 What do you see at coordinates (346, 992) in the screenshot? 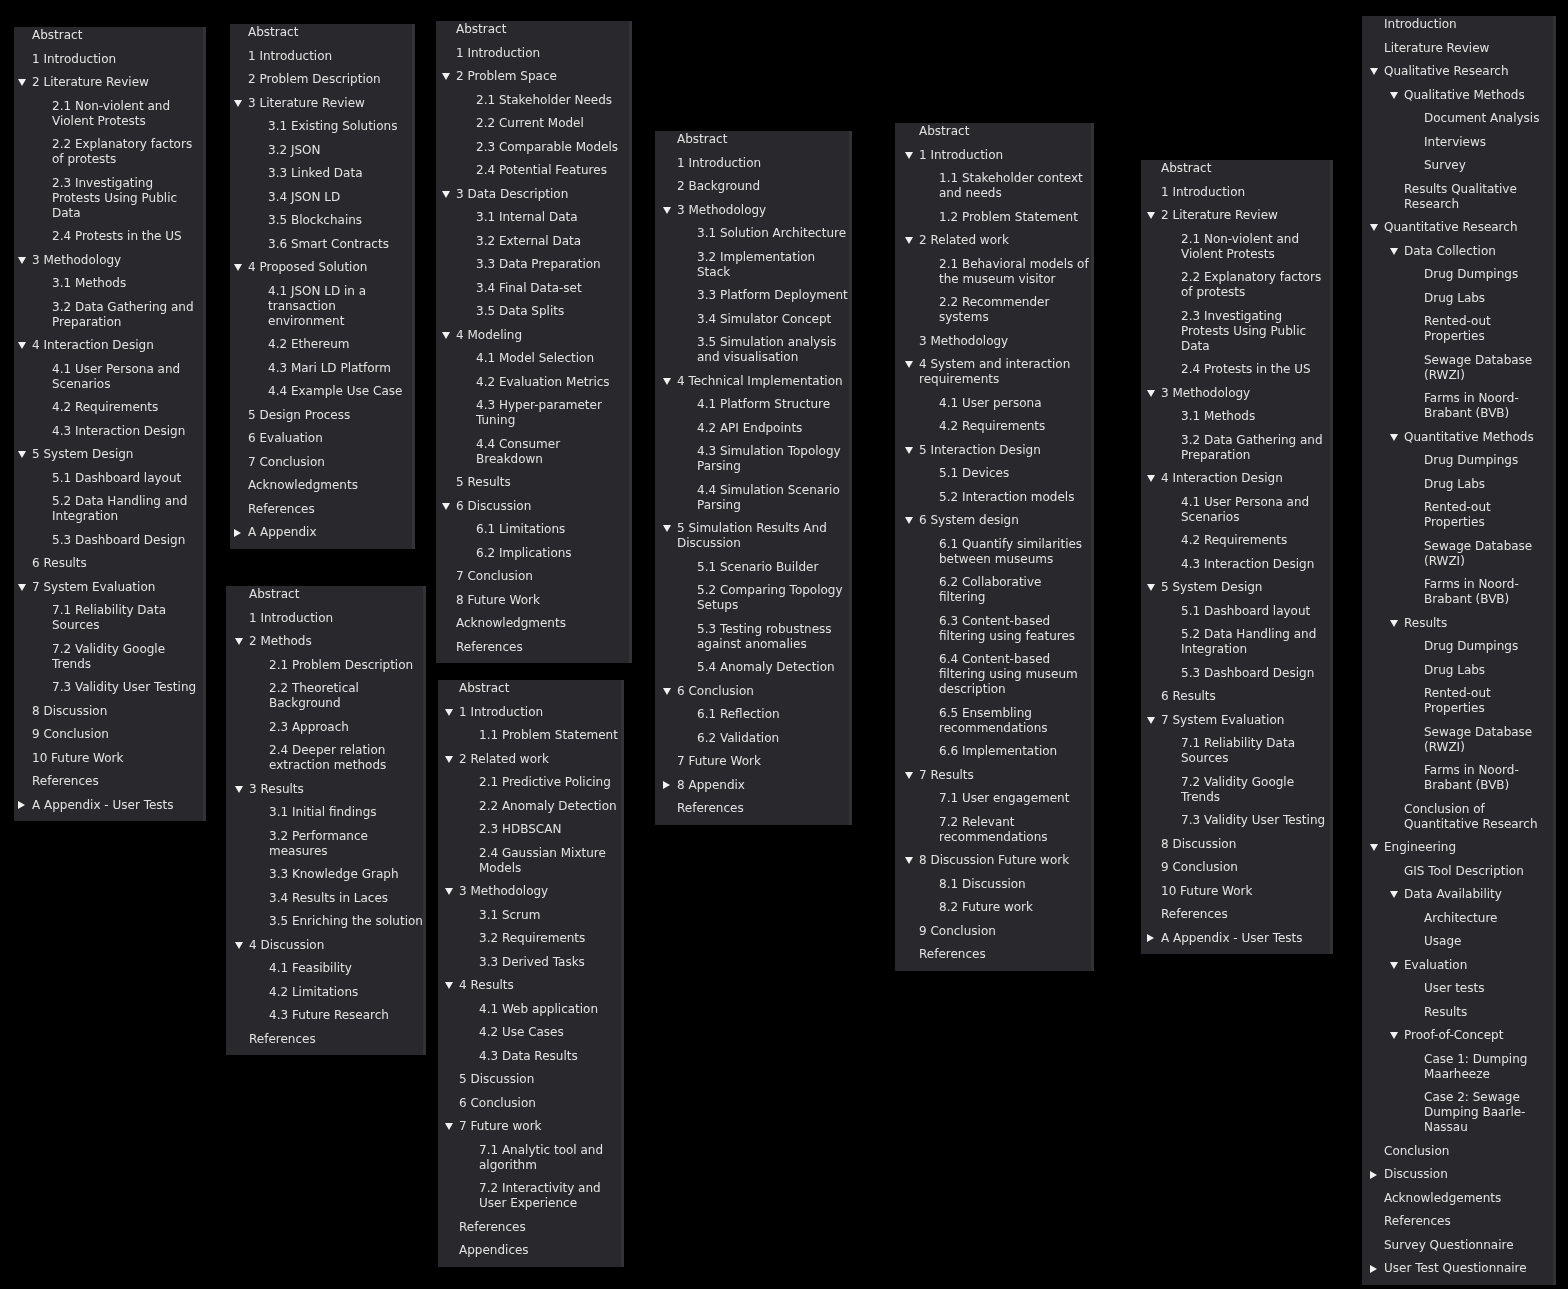
I see `toc-entry: 4.2 Limitations` at bounding box center [346, 992].